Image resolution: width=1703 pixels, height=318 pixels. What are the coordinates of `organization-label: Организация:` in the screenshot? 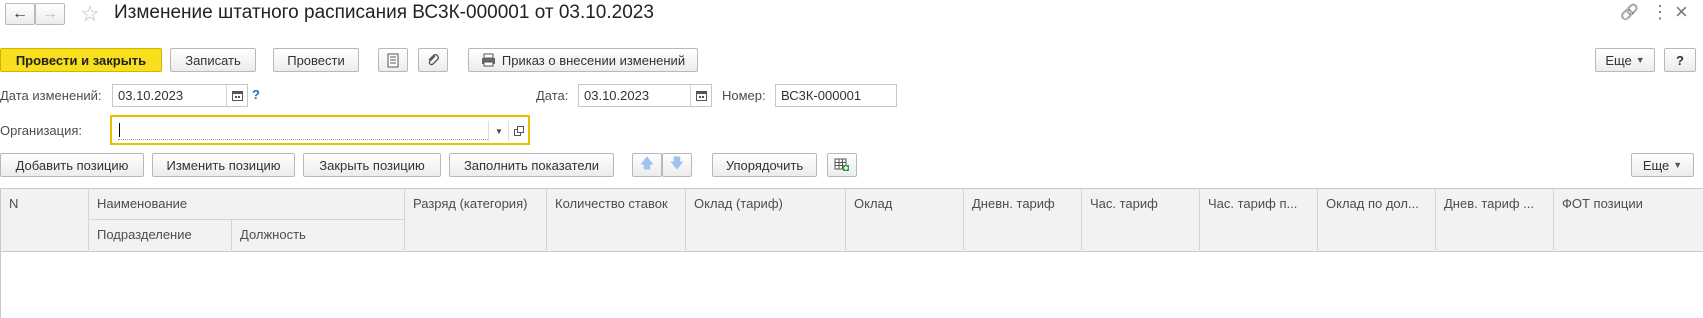 It's located at (41, 130).